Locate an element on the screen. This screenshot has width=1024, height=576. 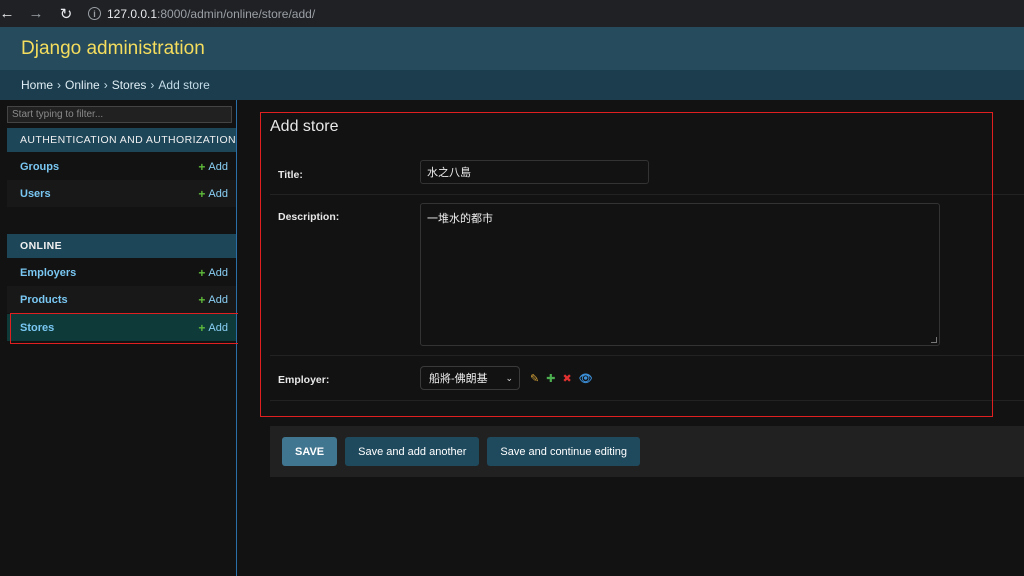
cross-icon: ✖ is located at coordinates (566, 378).